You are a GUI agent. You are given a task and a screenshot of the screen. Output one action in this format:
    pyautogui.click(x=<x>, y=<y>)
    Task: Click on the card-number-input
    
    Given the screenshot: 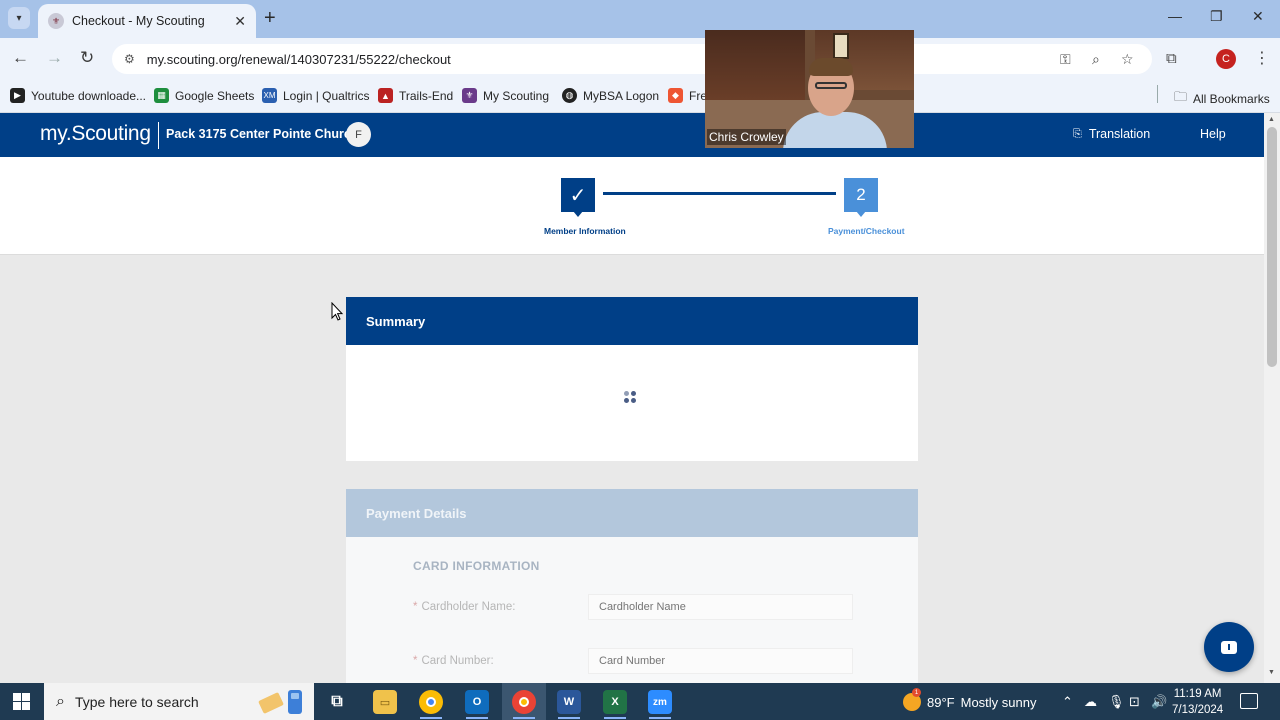 What is the action you would take?
    pyautogui.click(x=720, y=661)
    